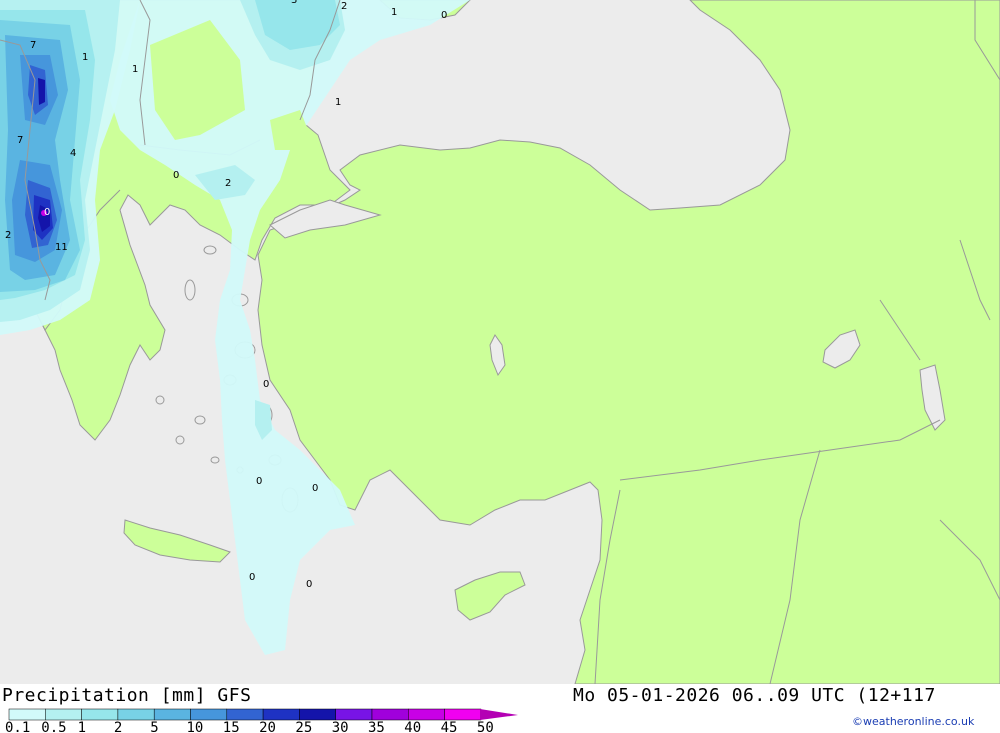  Describe the element at coordinates (376, 726) in the screenshot. I see `legend-label: 35` at that location.